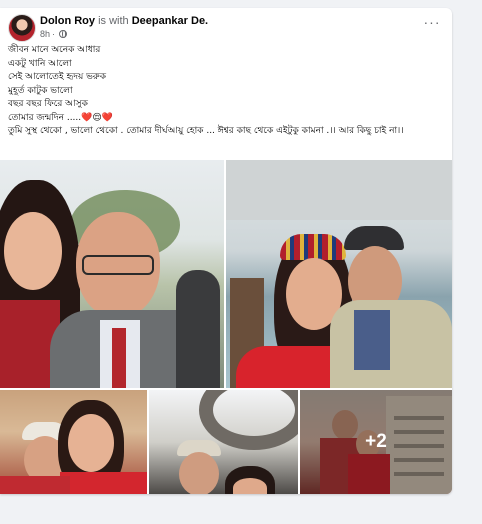  Describe the element at coordinates (67, 21) in the screenshot. I see `author-name: Dolon Roy` at that location.